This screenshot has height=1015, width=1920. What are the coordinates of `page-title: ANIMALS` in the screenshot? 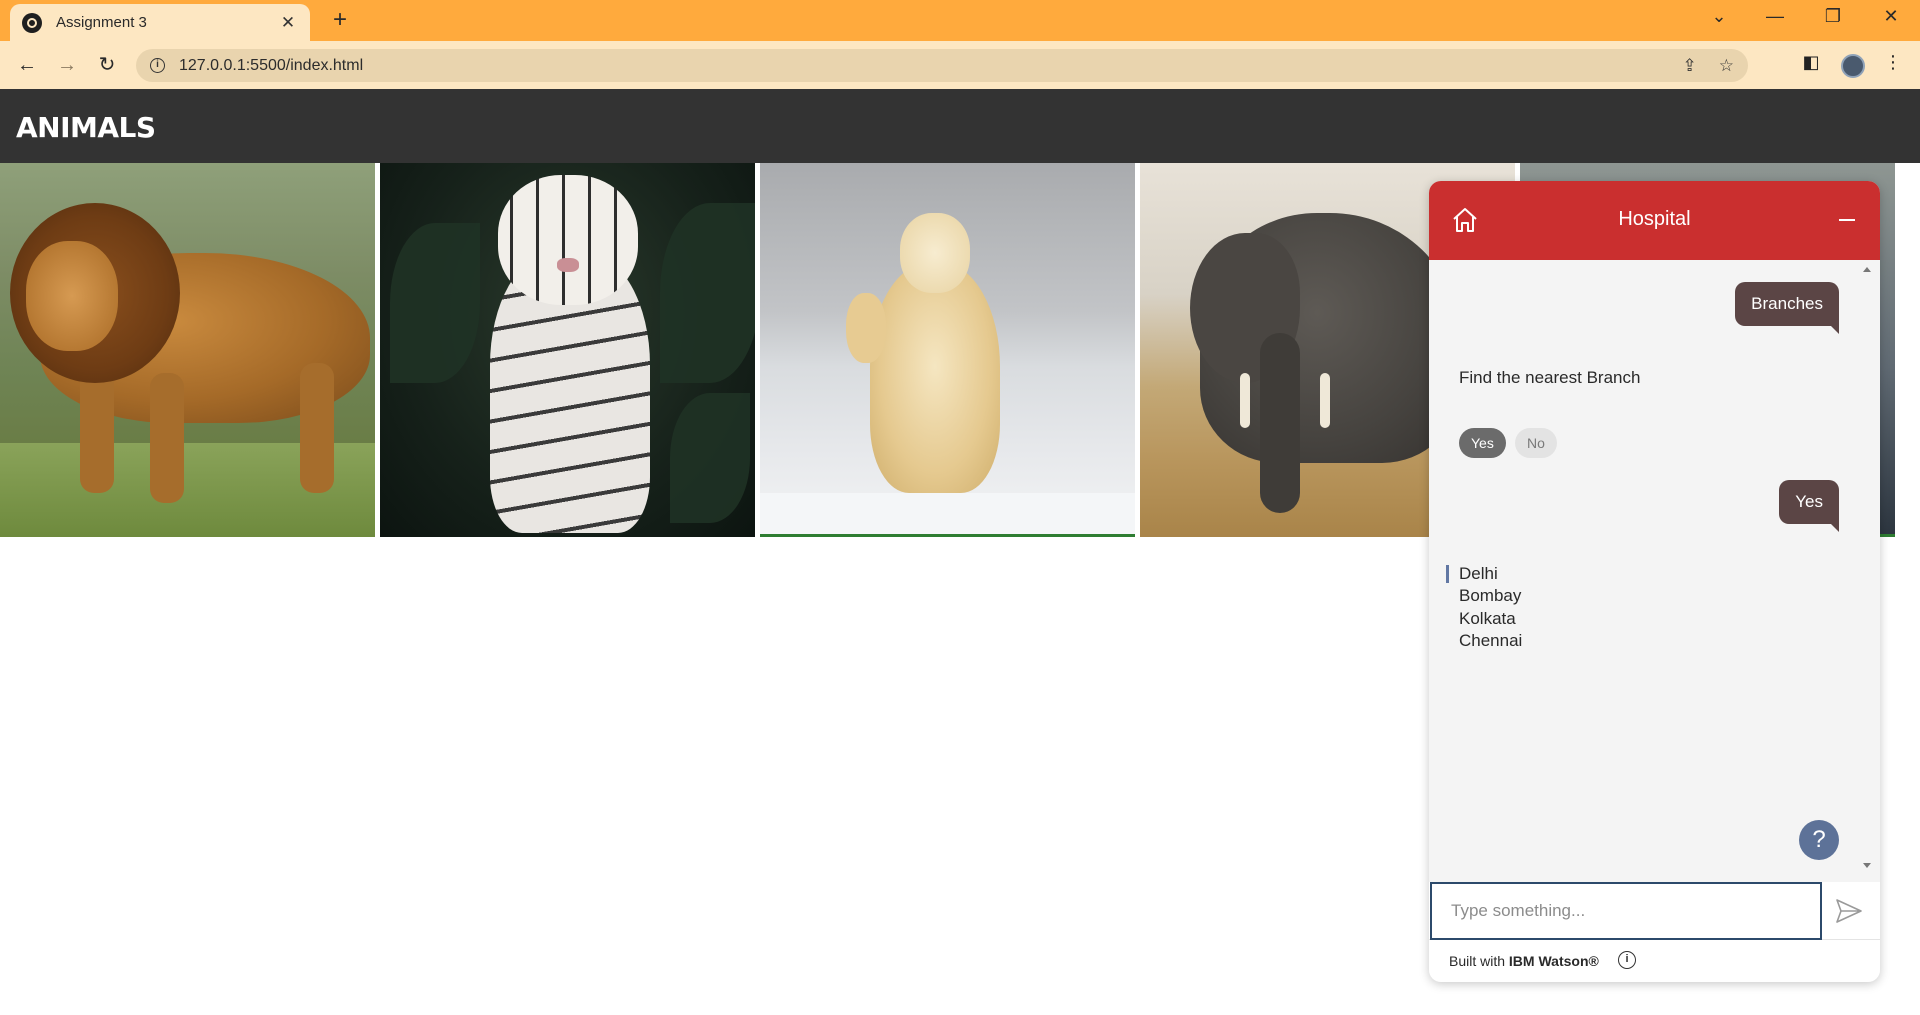 It's located at (86, 127).